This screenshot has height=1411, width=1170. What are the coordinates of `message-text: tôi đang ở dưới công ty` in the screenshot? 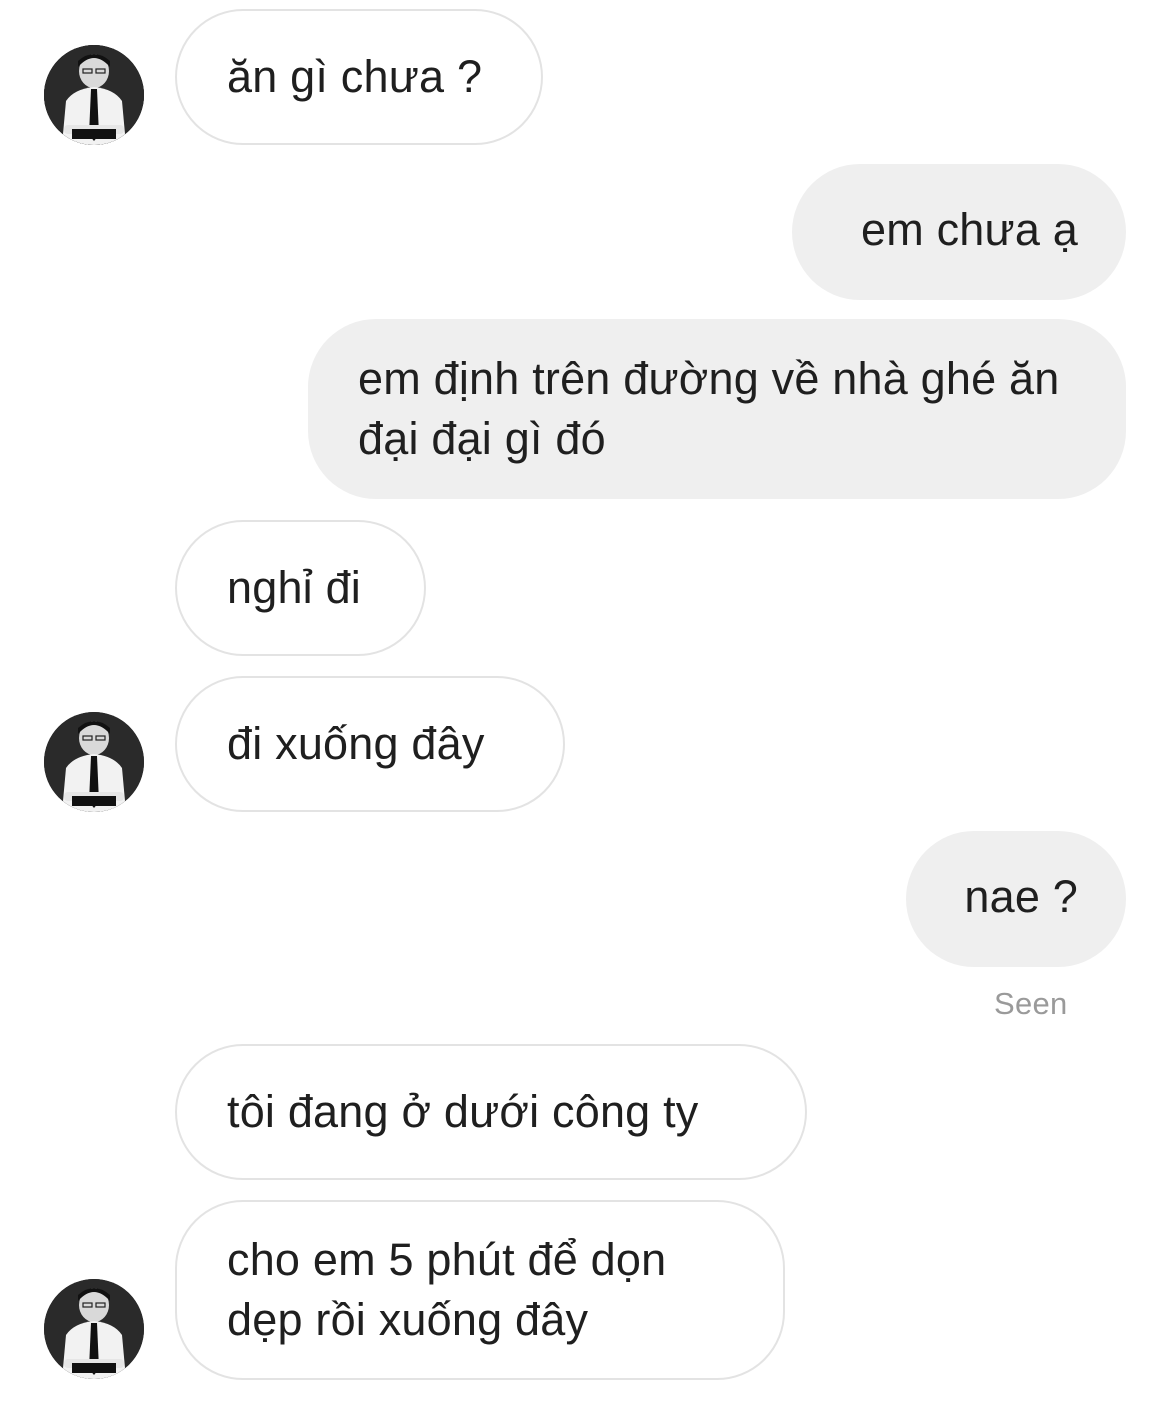 It's located at (463, 1111).